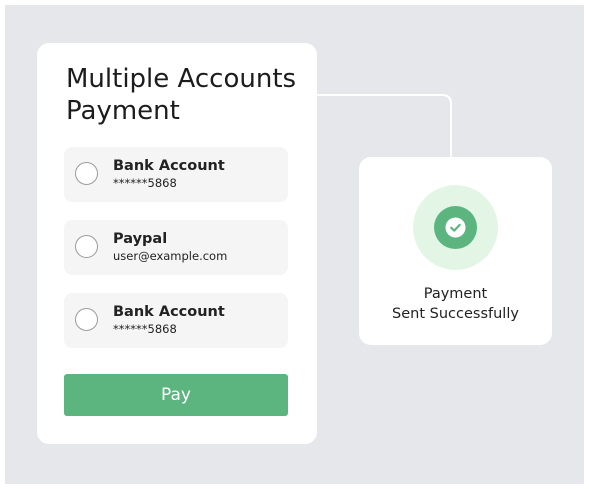 This screenshot has height=489, width=589. What do you see at coordinates (170, 256) in the screenshot?
I see `account-detail: user@example.com` at bounding box center [170, 256].